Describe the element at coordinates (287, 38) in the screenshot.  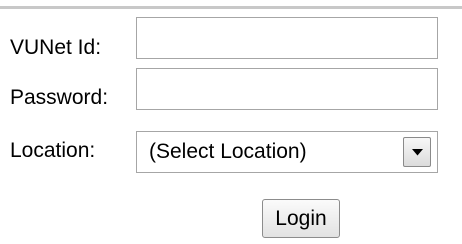
I see `vunet-id-input` at that location.